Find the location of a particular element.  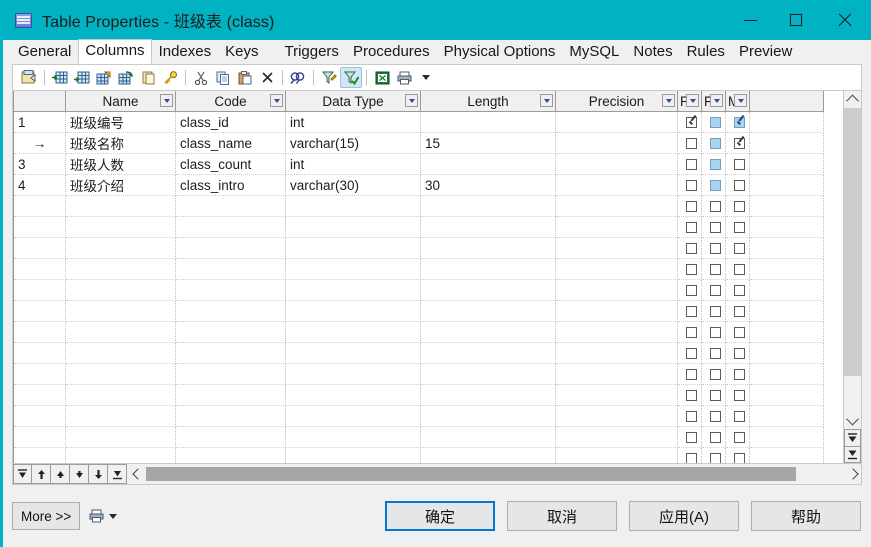

insert-row-icon is located at coordinates (60, 77).